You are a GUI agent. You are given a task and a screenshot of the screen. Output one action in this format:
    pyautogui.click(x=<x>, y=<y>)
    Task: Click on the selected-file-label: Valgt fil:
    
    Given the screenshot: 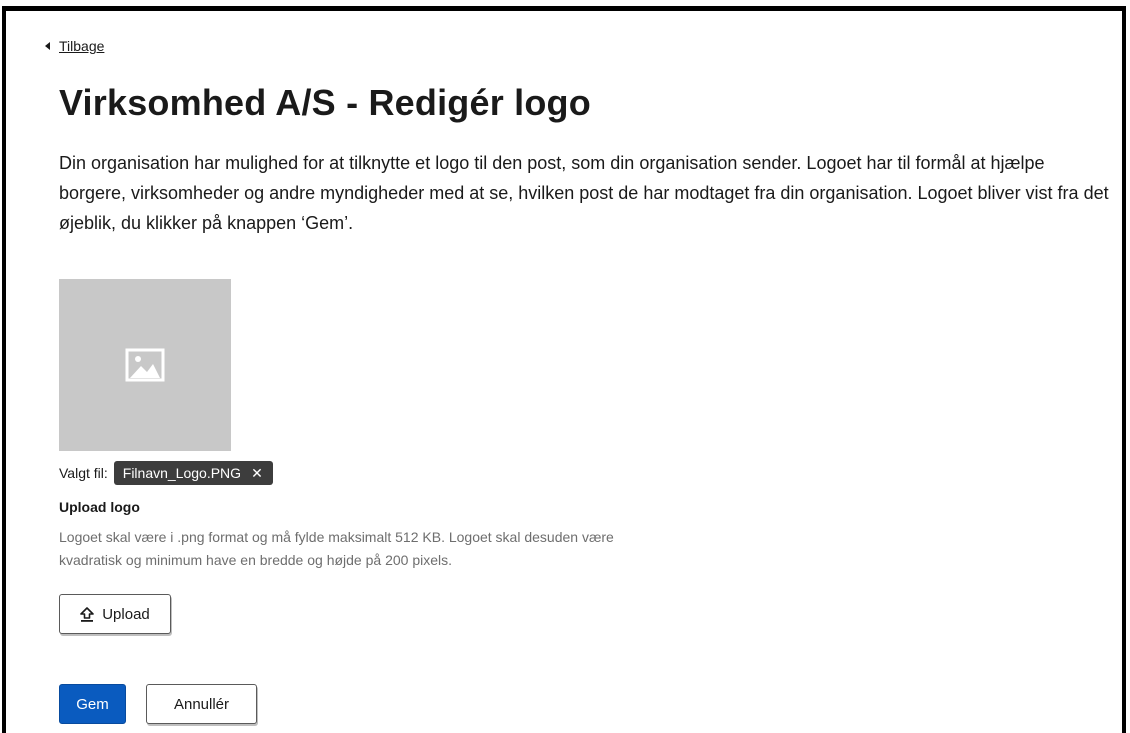 What is the action you would take?
    pyautogui.click(x=83, y=473)
    